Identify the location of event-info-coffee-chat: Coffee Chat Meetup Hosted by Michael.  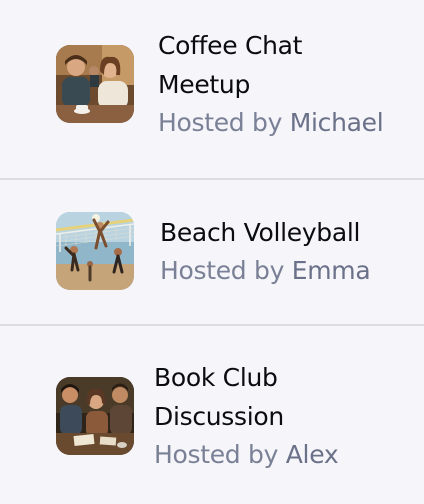
(271, 84).